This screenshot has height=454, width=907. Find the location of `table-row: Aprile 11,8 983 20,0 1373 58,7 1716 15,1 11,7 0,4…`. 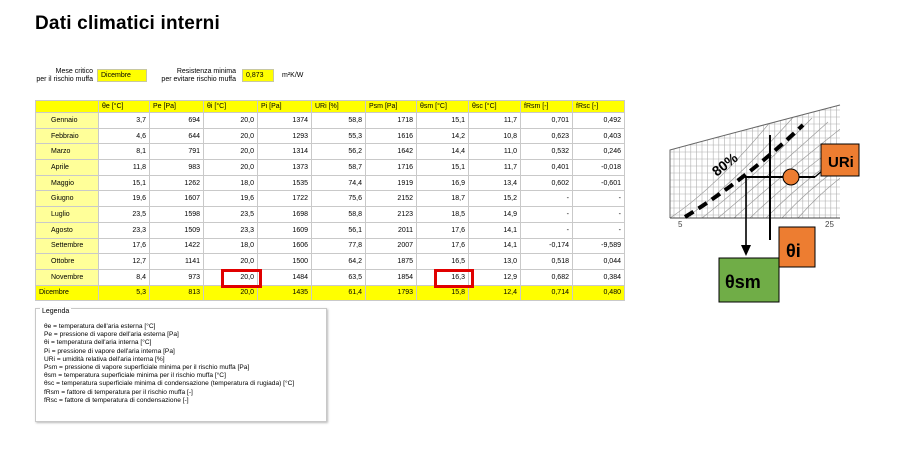

table-row: Aprile 11,8 983 20,0 1373 58,7 1716 15,1 11,7 0,4… is located at coordinates (330, 167).